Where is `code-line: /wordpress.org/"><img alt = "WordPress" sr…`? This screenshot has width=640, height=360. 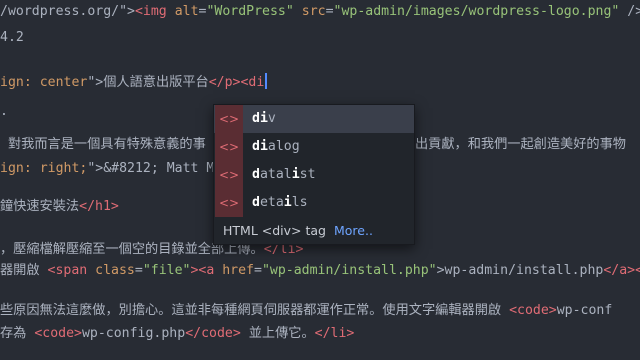 code-line: /wordpress.org/"><img alt = "WordPress" sr… is located at coordinates (320, 12).